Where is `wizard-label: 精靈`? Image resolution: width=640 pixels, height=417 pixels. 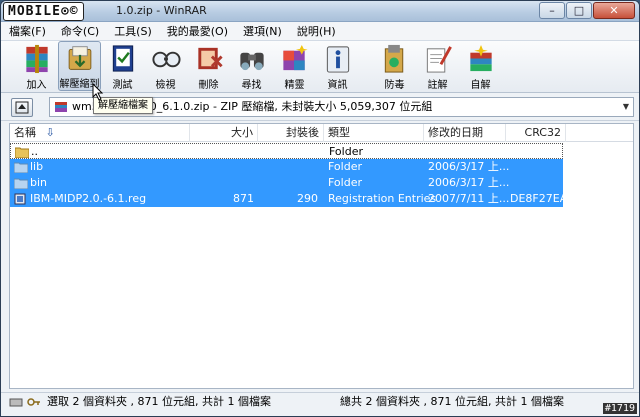
wizard-label: 精靈 is located at coordinates (294, 85).